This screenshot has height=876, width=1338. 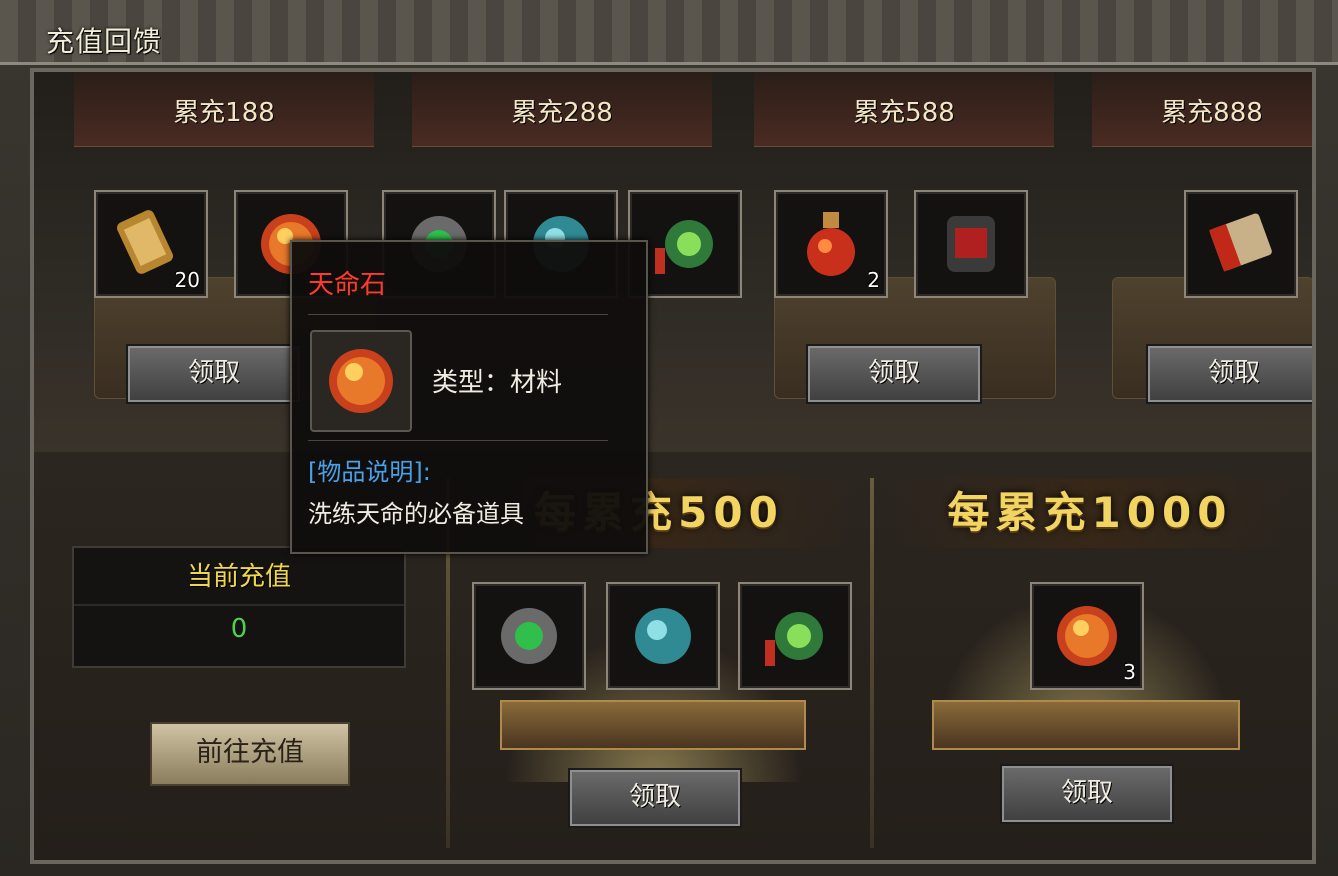 I want to click on tier-title: 累充588, so click(x=904, y=113).